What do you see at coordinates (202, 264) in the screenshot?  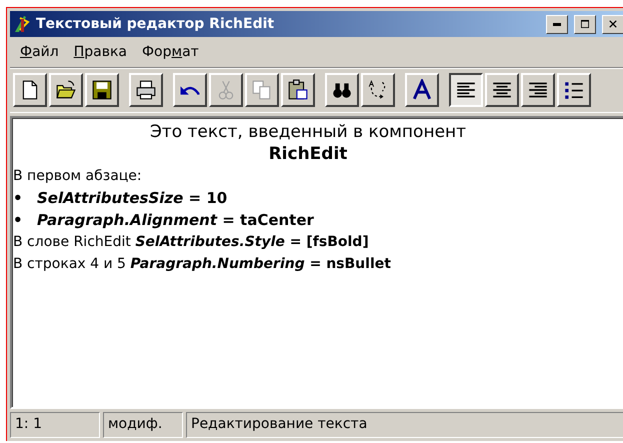 I see `paragraph: В строках 4 и 5 Paragraph.Numbering = nsBullet` at bounding box center [202, 264].